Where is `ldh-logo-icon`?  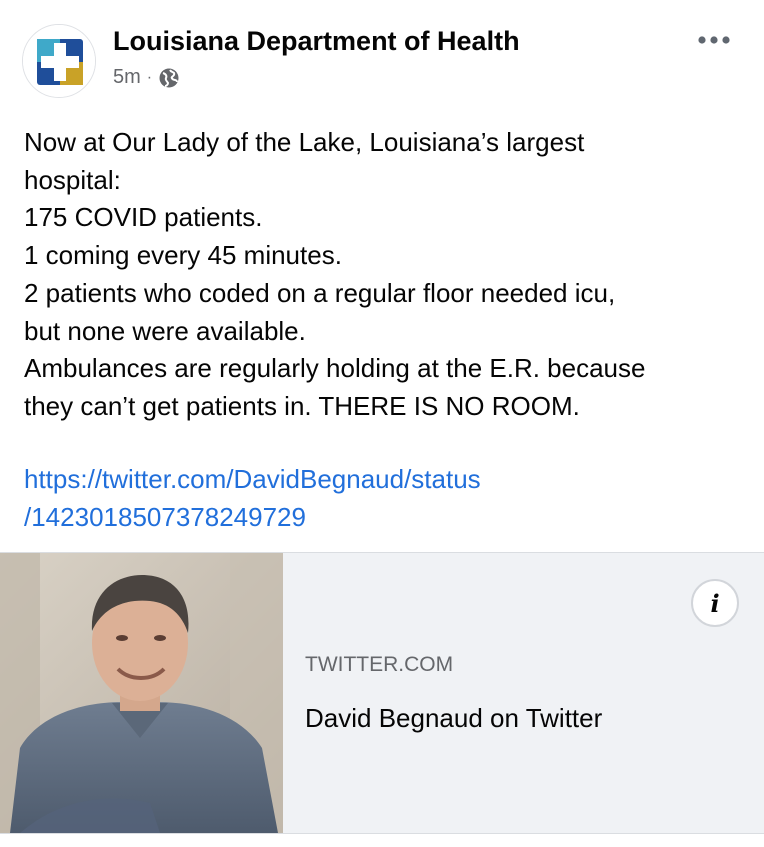 ldh-logo-icon is located at coordinates (59, 61).